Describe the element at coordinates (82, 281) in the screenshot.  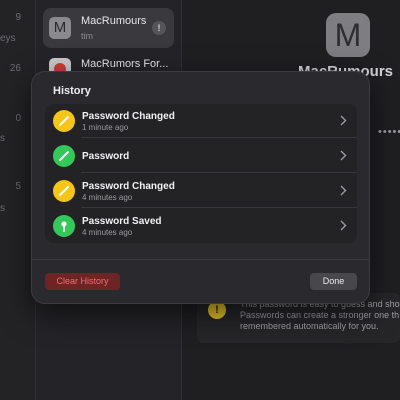
I see `clear-history-button: Clear History` at that location.